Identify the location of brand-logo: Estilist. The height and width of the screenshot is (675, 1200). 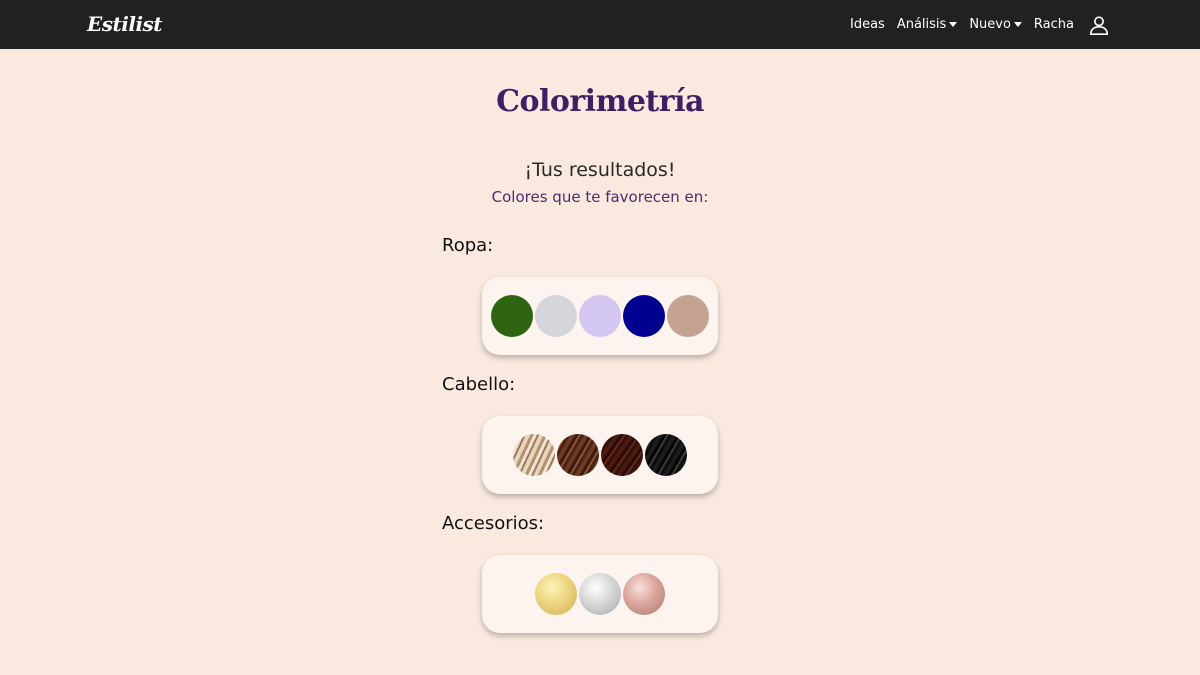
(125, 24).